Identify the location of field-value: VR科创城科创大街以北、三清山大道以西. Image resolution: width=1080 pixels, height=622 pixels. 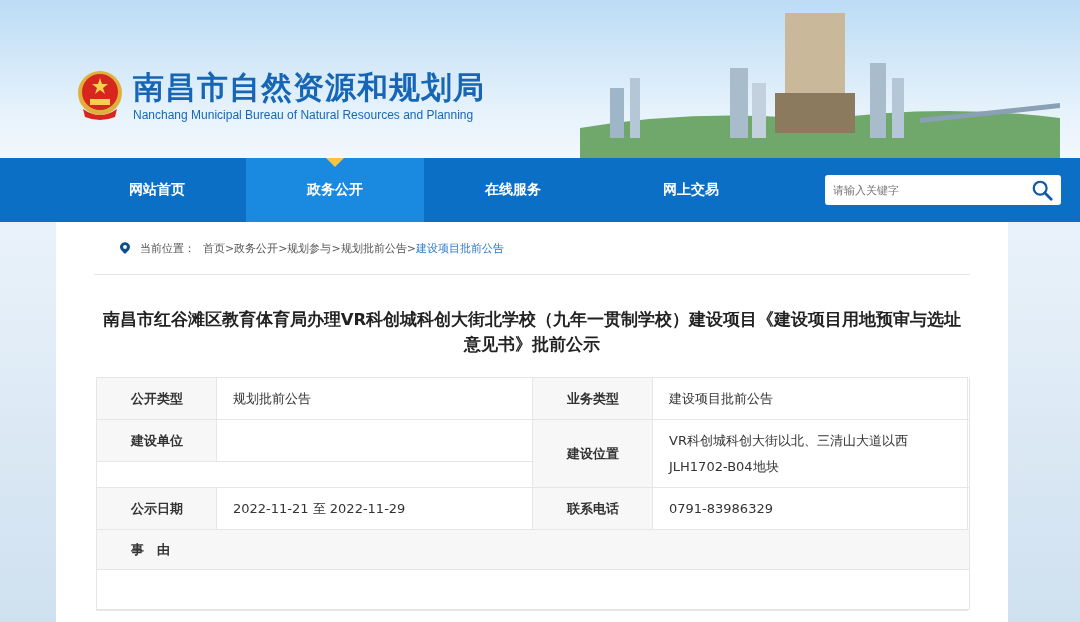
(789, 440).